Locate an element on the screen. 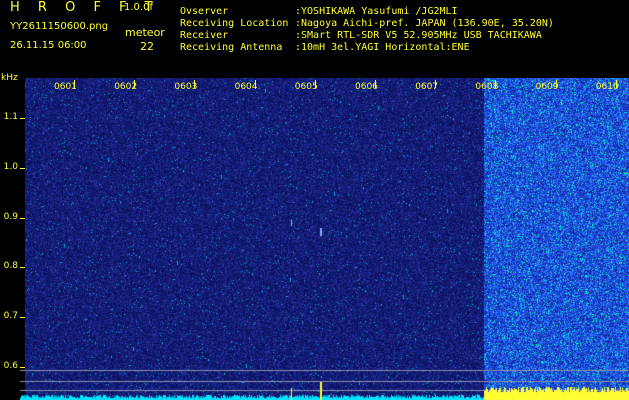  info-key: Receiving Antenna is located at coordinates (231, 47).